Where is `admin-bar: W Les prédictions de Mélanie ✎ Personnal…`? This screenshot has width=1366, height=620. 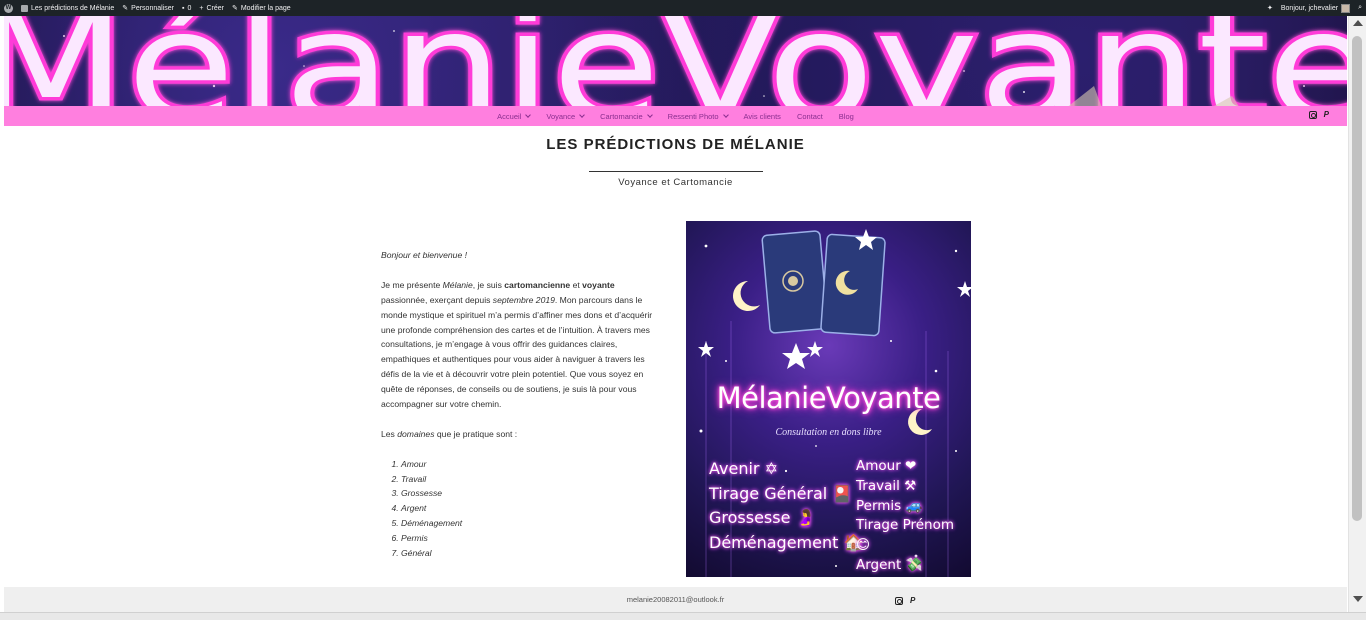 admin-bar: W Les prédictions de Mélanie ✎ Personnal… is located at coordinates (683, 8).